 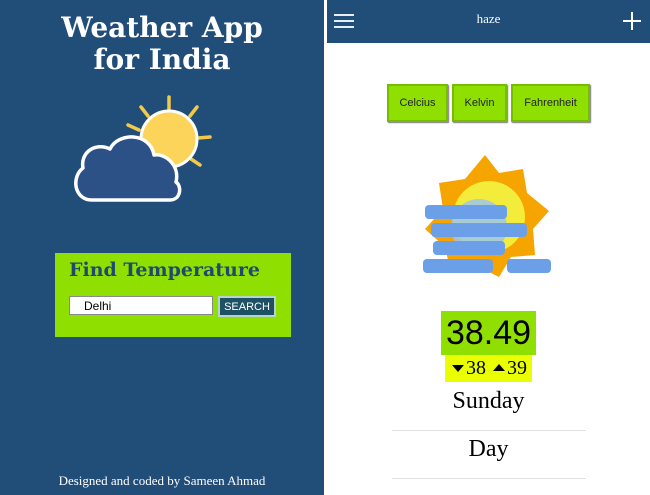 What do you see at coordinates (476, 368) in the screenshot?
I see `min-temperature: 38` at bounding box center [476, 368].